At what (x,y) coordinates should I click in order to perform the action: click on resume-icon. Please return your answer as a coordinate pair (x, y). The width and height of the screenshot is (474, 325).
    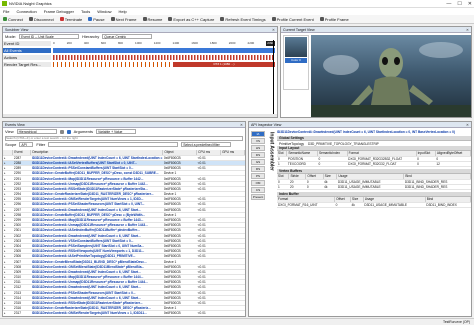
    Looking at the image, I should click on (144, 19).